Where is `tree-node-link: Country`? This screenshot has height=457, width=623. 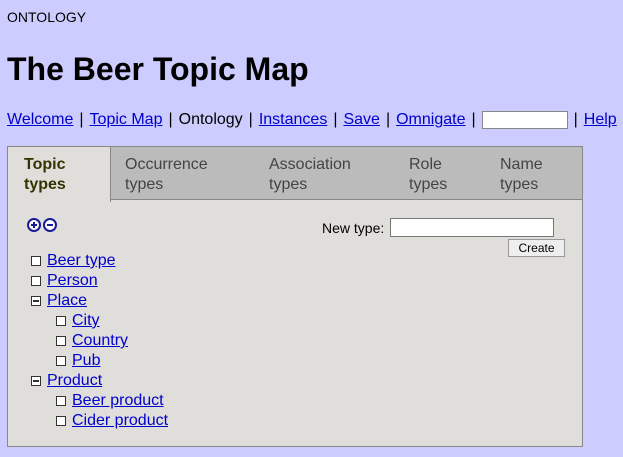
tree-node-link: Country is located at coordinates (100, 341).